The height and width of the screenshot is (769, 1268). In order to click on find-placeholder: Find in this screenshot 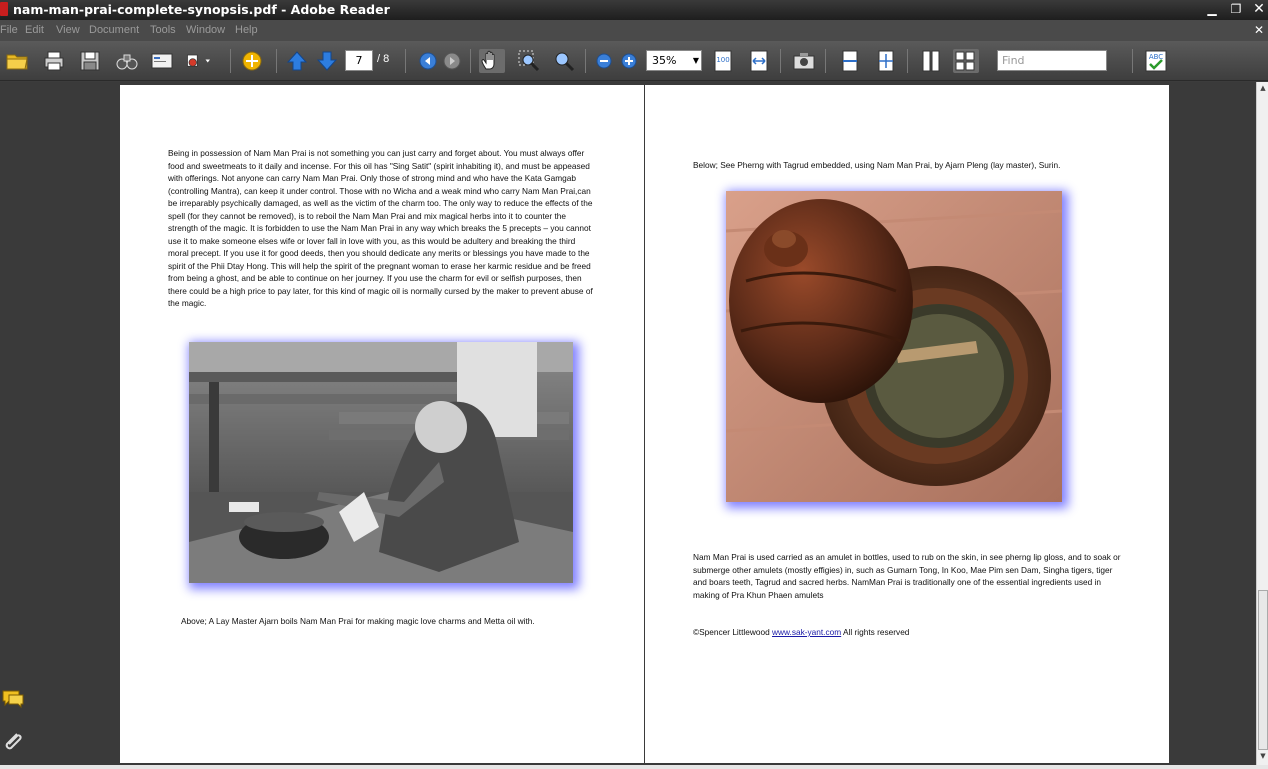, I will do `click(1013, 60)`.